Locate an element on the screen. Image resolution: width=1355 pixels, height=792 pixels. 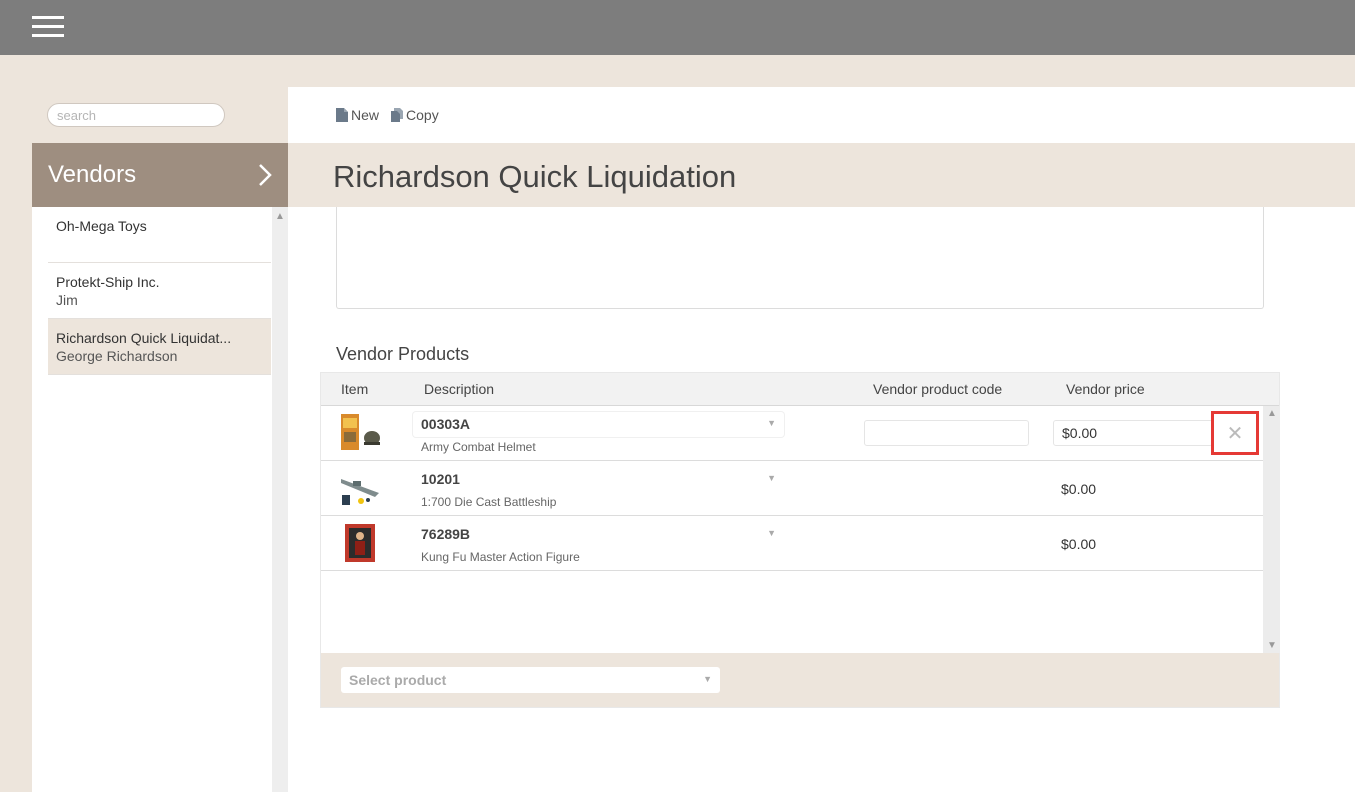
hamburger-icon is located at coordinates (48, 27).